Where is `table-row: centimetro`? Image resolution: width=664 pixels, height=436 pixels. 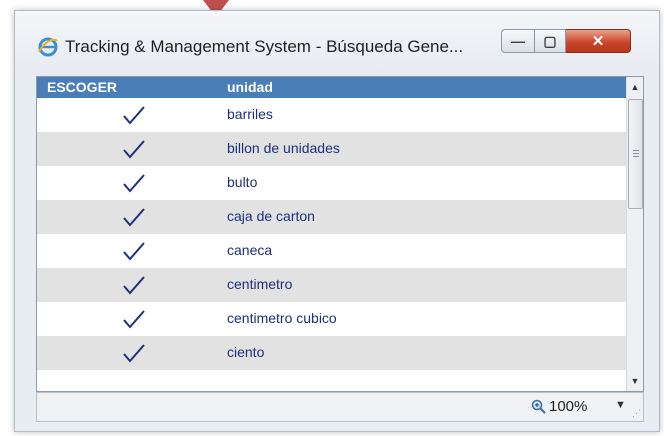 table-row: centimetro is located at coordinates (333, 285).